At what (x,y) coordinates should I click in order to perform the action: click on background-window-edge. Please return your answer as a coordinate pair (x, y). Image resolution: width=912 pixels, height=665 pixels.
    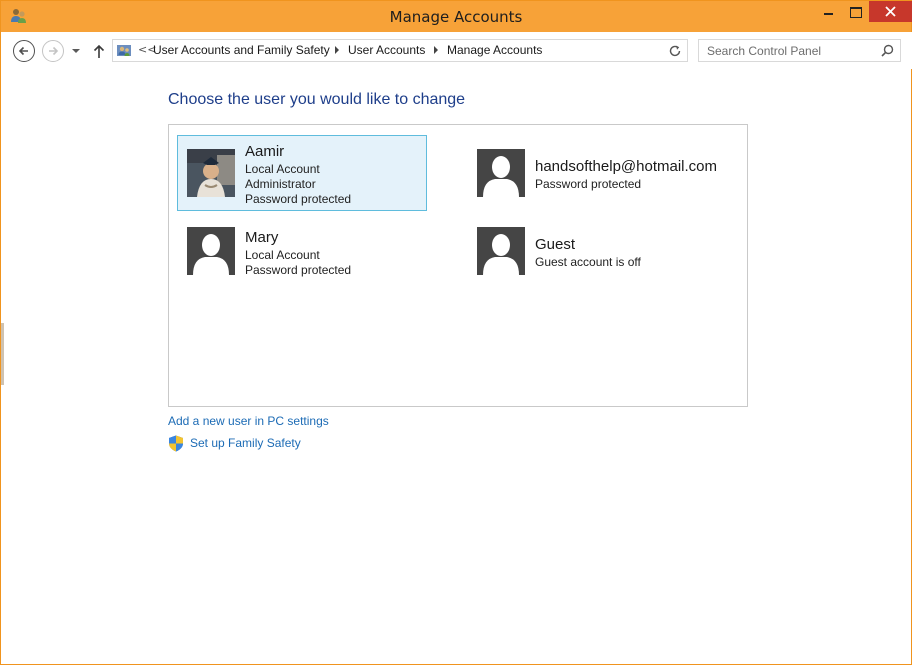
    Looking at the image, I should click on (2, 354).